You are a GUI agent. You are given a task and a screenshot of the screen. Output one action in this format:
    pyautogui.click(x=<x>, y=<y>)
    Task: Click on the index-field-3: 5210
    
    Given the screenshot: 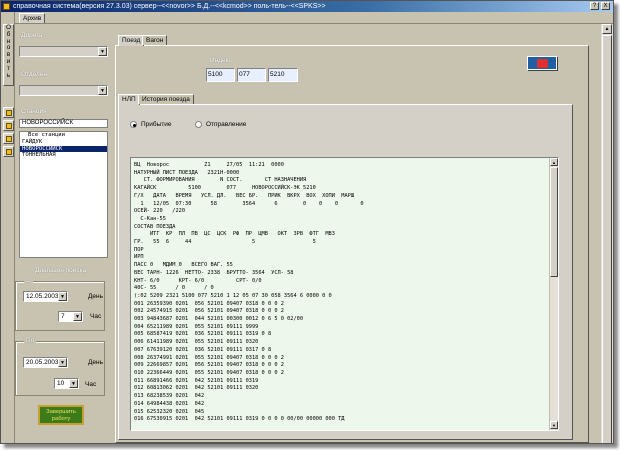 What is the action you would take?
    pyautogui.click(x=283, y=75)
    